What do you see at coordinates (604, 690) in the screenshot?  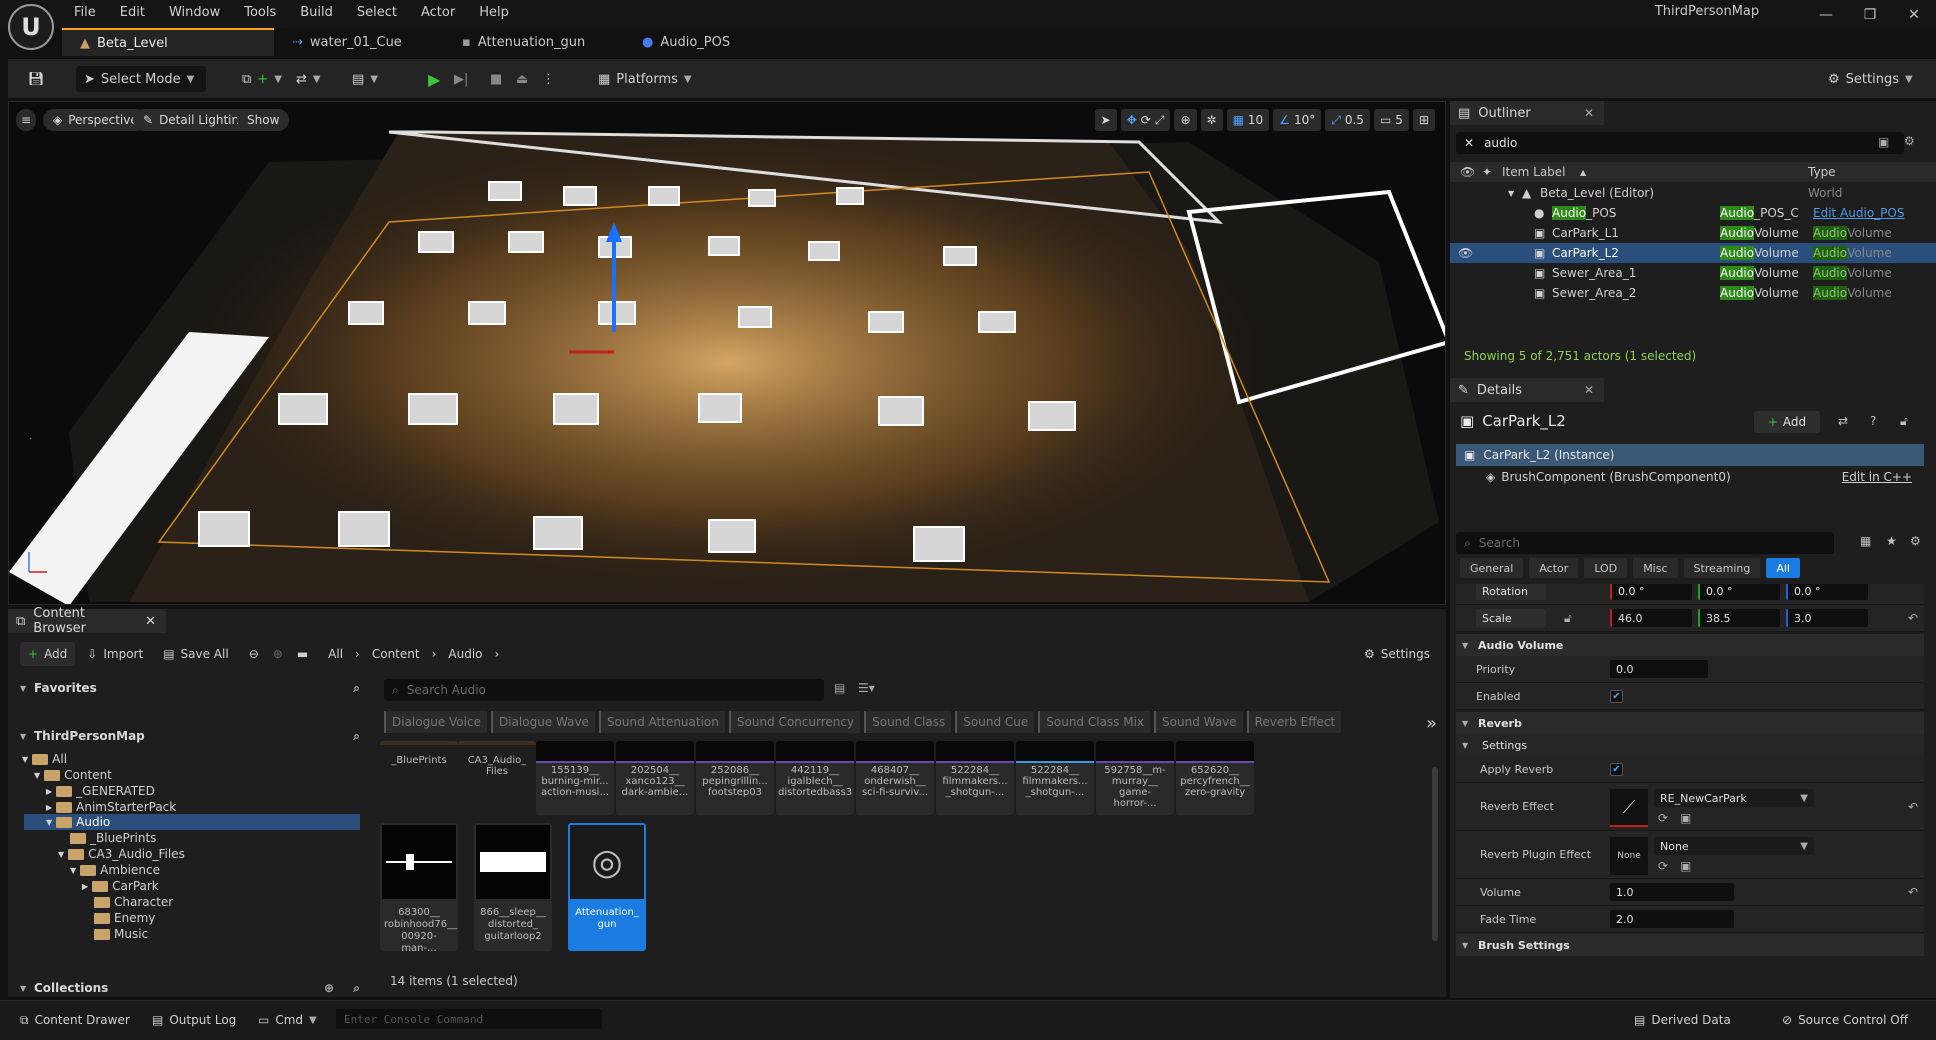 I see `asset-search-input: ⌕ Search Audio` at bounding box center [604, 690].